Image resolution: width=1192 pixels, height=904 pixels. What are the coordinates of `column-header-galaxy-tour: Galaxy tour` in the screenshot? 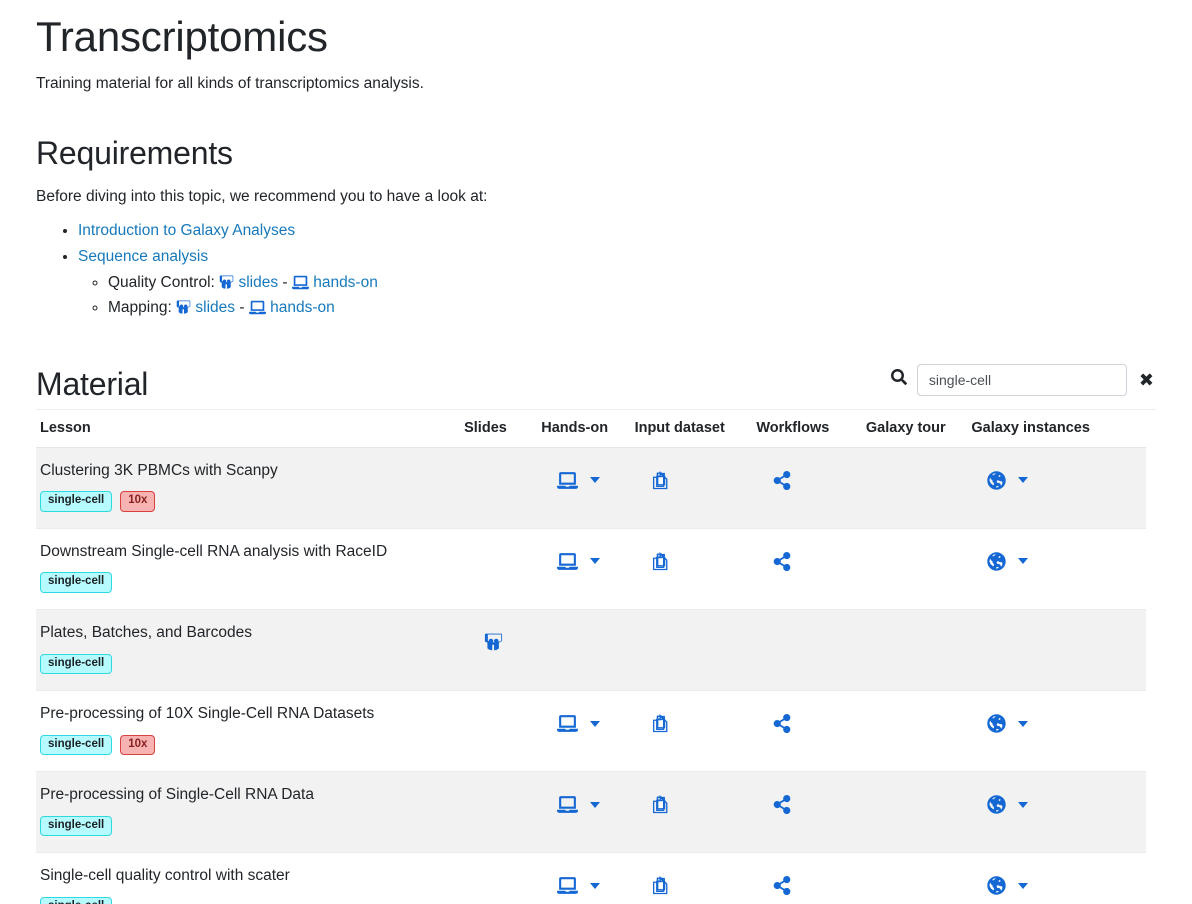 It's located at (914, 428).